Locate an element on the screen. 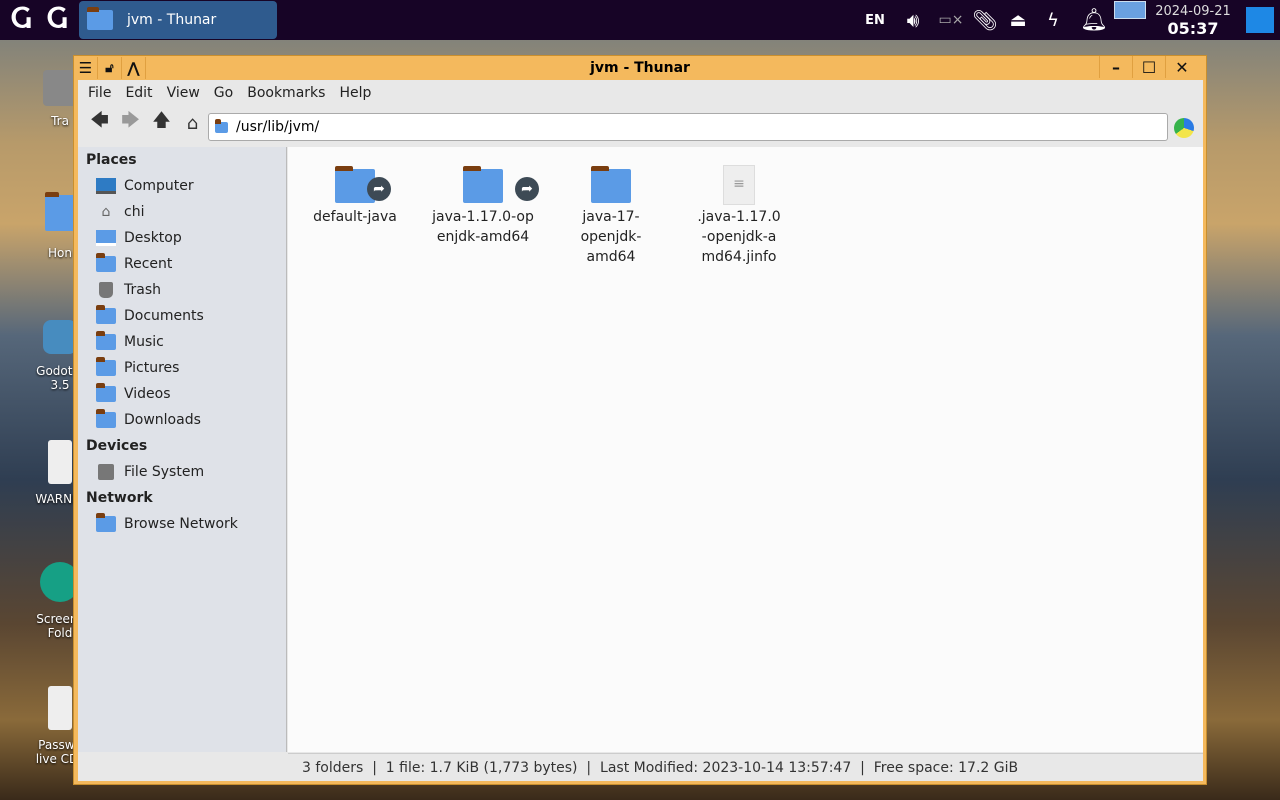 This screenshot has height=800, width=1280. keyboard-layout: EN is located at coordinates (875, 20).